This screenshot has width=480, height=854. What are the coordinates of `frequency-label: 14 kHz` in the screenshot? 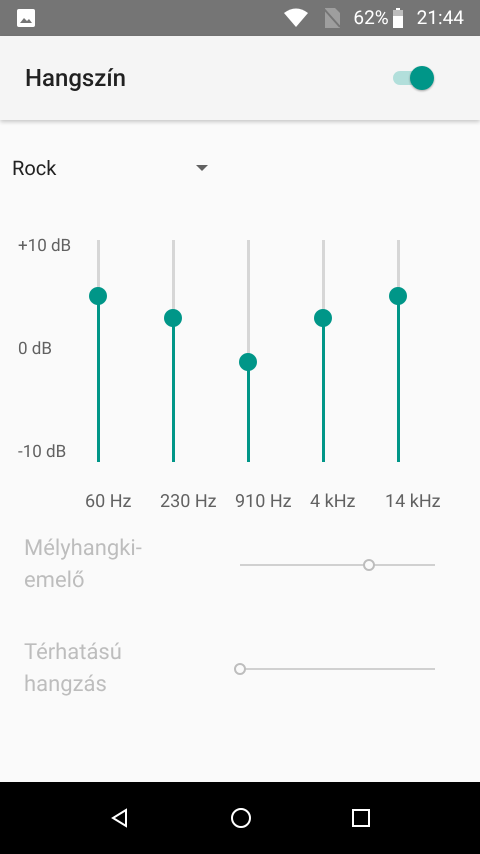 It's located at (413, 501).